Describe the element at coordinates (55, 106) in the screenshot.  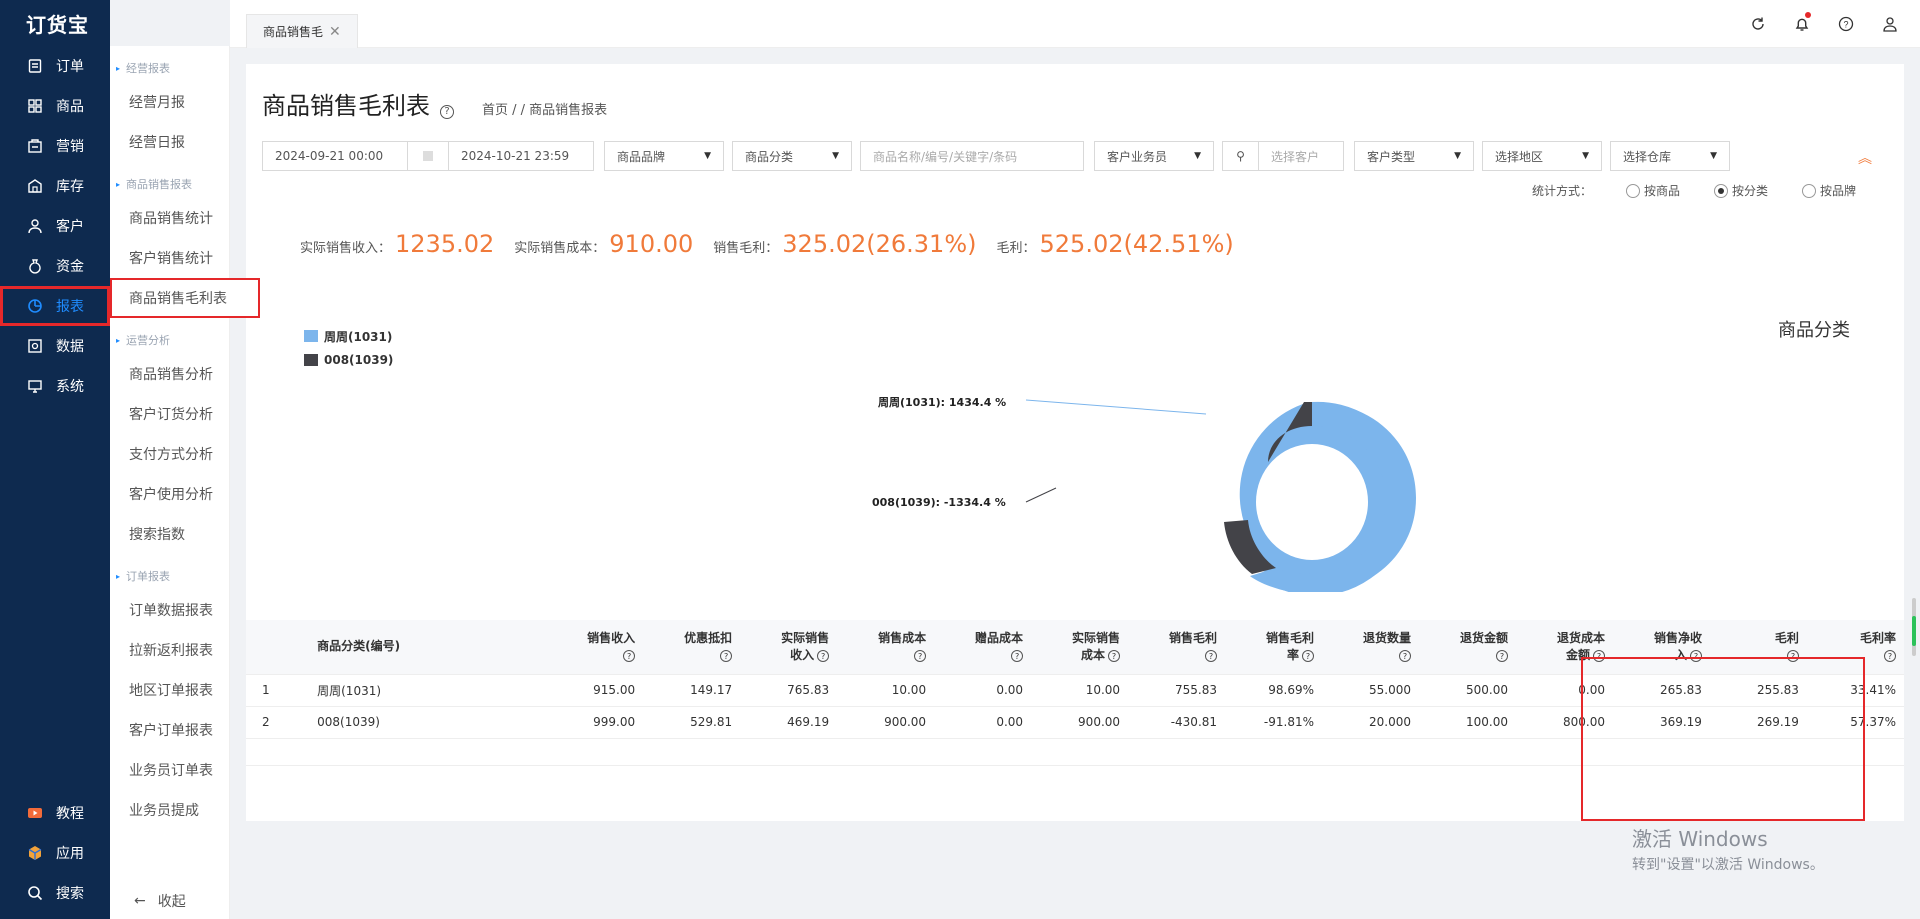
I see `nav-item-grid: 商品` at that location.